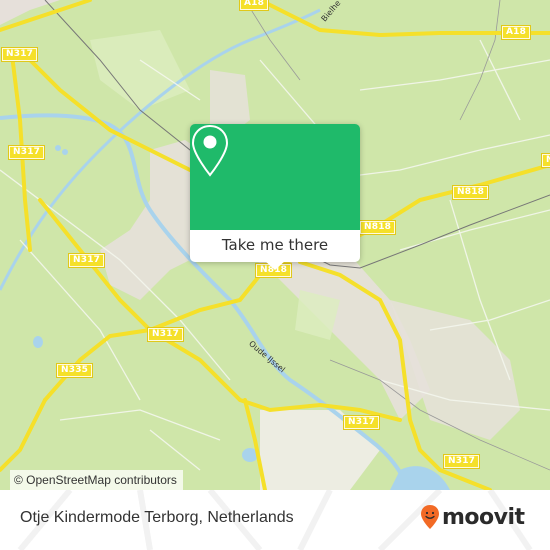 Image resolution: width=550 pixels, height=550 pixels. What do you see at coordinates (275, 177) in the screenshot?
I see `popup-header` at bounding box center [275, 177].